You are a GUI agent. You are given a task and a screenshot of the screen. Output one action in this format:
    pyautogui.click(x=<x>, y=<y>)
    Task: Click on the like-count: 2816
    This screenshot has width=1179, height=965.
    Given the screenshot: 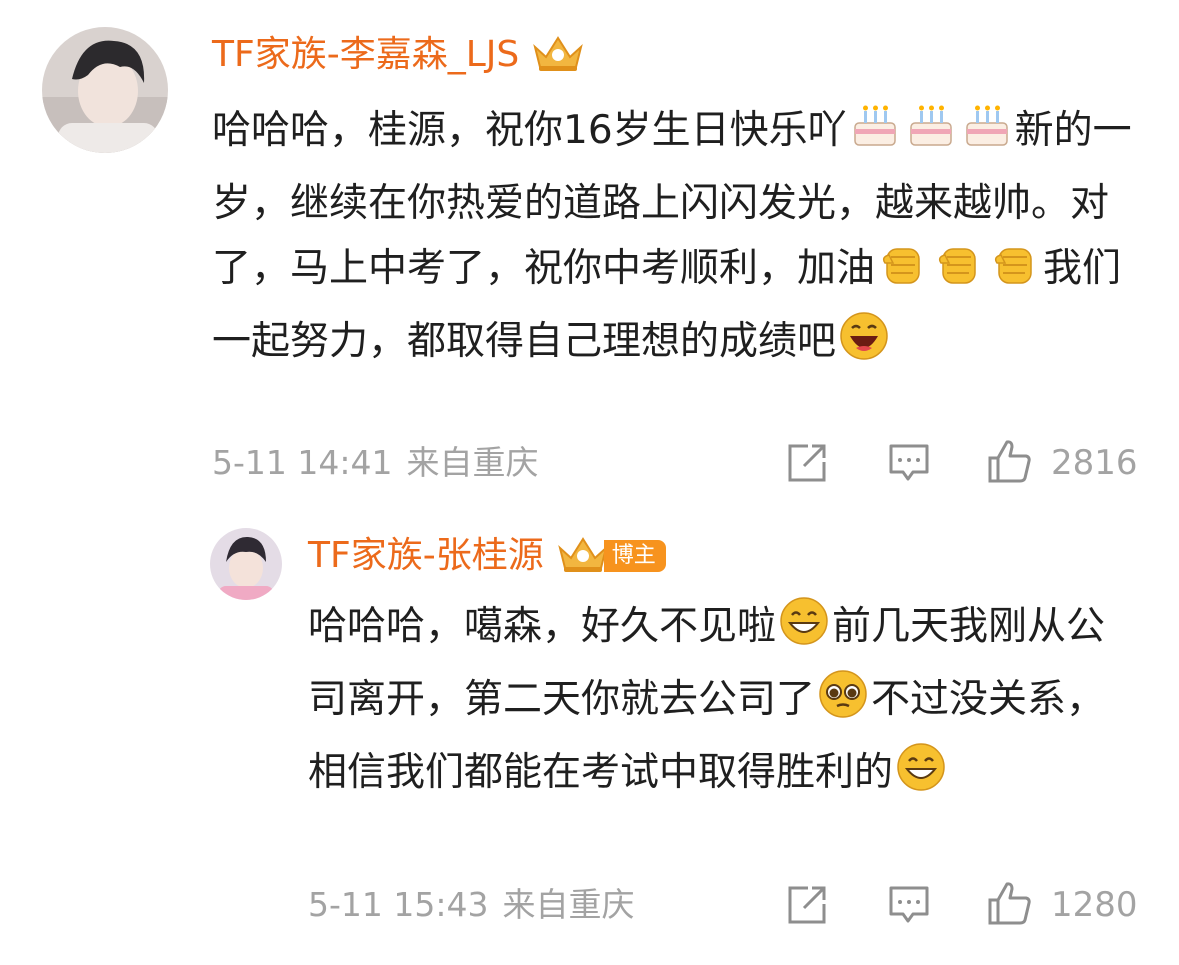 What is the action you would take?
    pyautogui.click(x=1094, y=463)
    